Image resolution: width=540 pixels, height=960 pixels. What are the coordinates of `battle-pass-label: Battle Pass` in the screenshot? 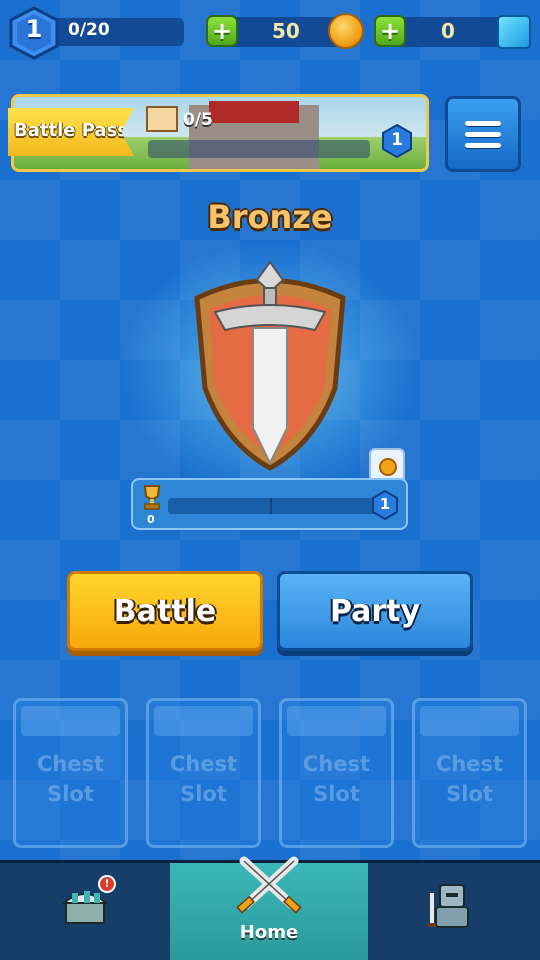 It's located at (71, 132).